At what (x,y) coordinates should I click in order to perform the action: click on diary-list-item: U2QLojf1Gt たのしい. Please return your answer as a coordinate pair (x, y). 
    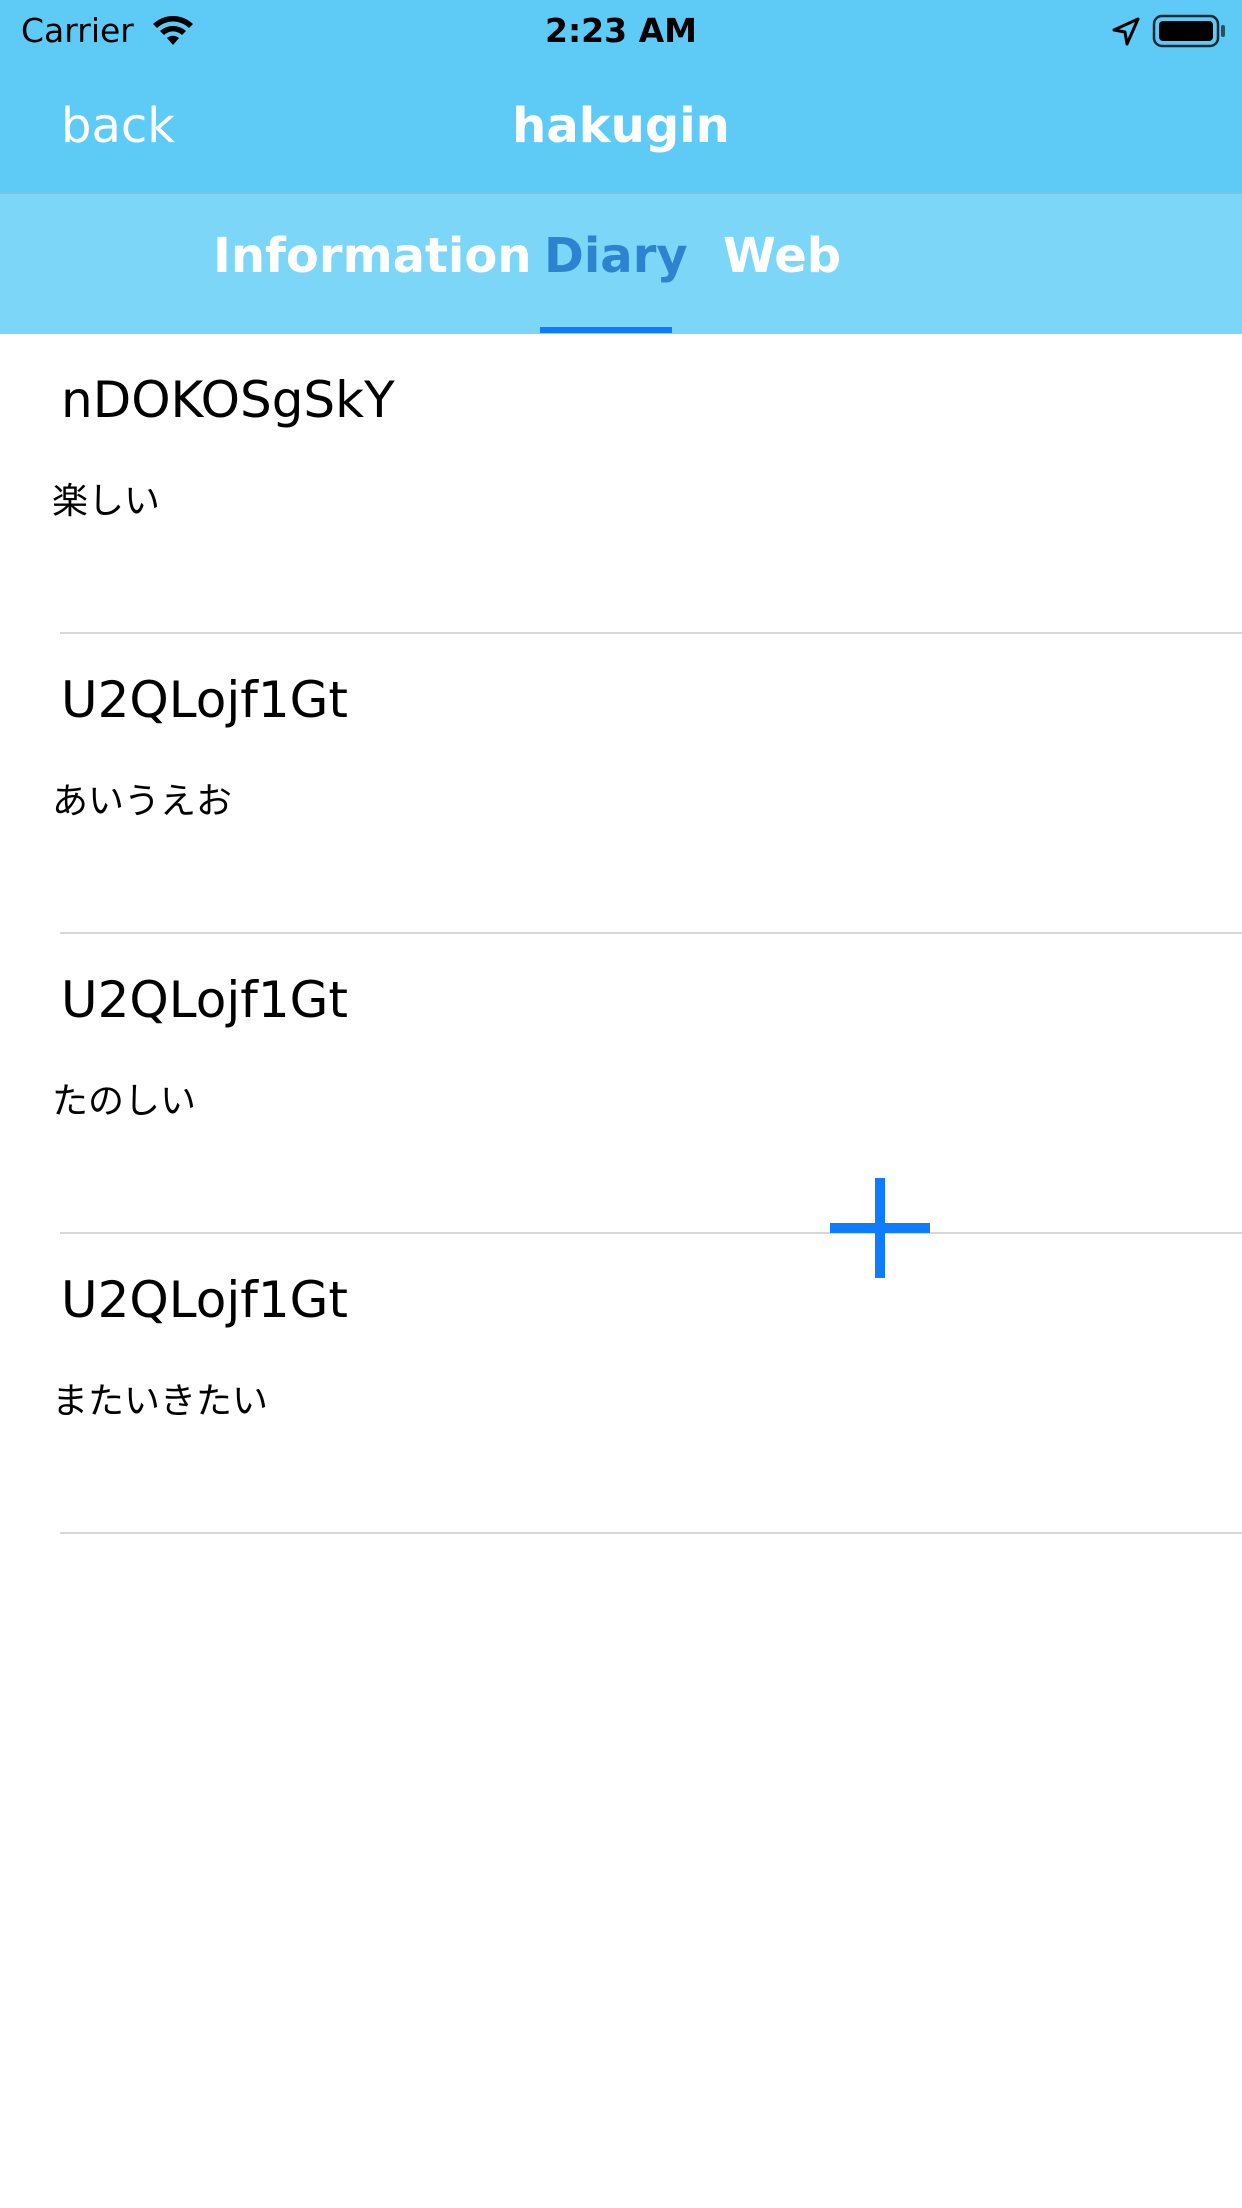
    Looking at the image, I should click on (621, 1084).